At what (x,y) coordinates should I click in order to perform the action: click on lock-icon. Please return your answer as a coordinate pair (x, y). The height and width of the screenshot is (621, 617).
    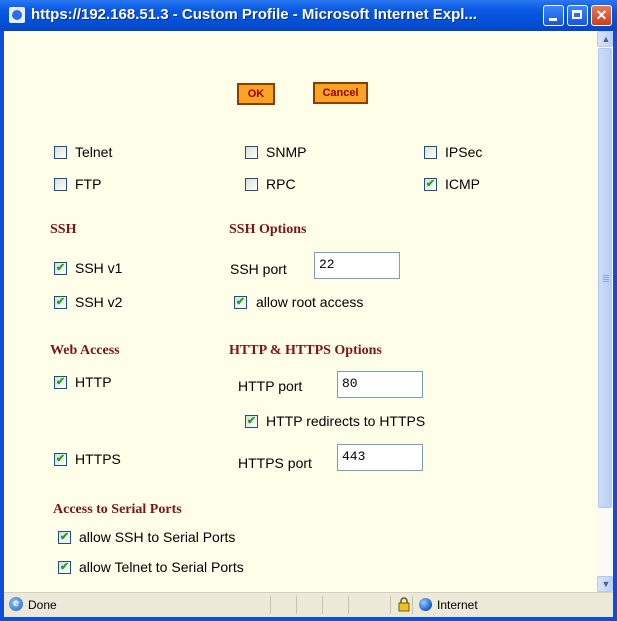
    Looking at the image, I should click on (404, 604).